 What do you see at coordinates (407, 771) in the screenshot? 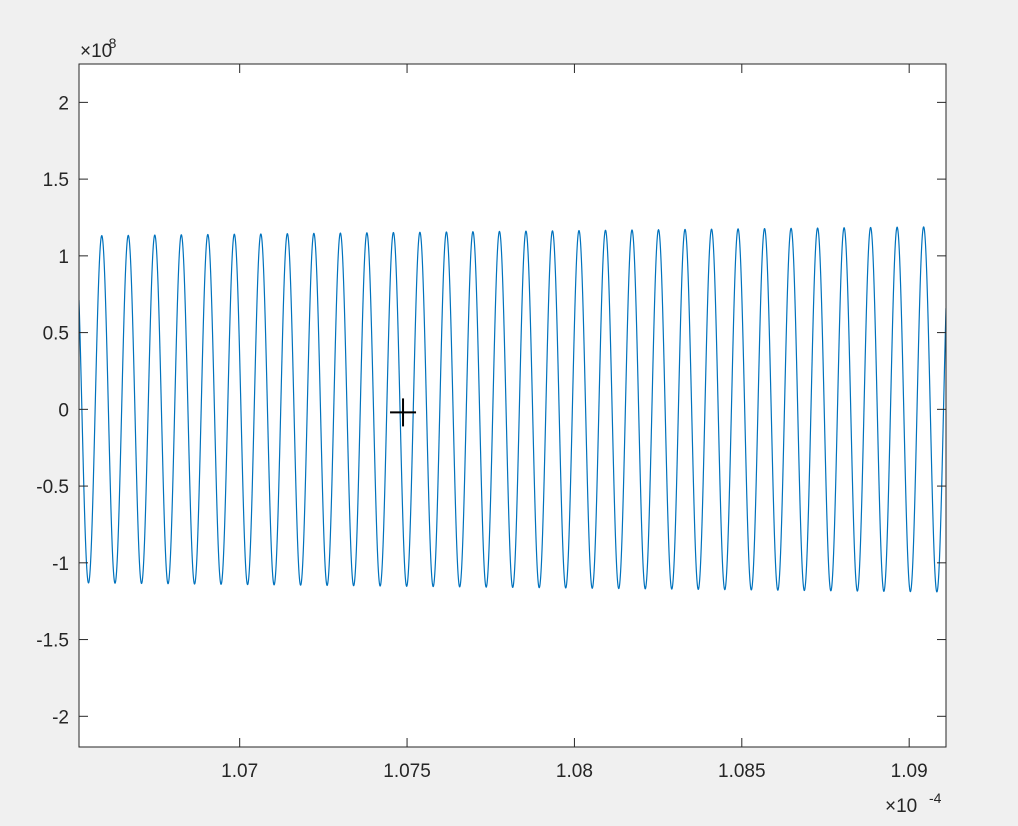
I see `x-tick-label: 1.075` at bounding box center [407, 771].